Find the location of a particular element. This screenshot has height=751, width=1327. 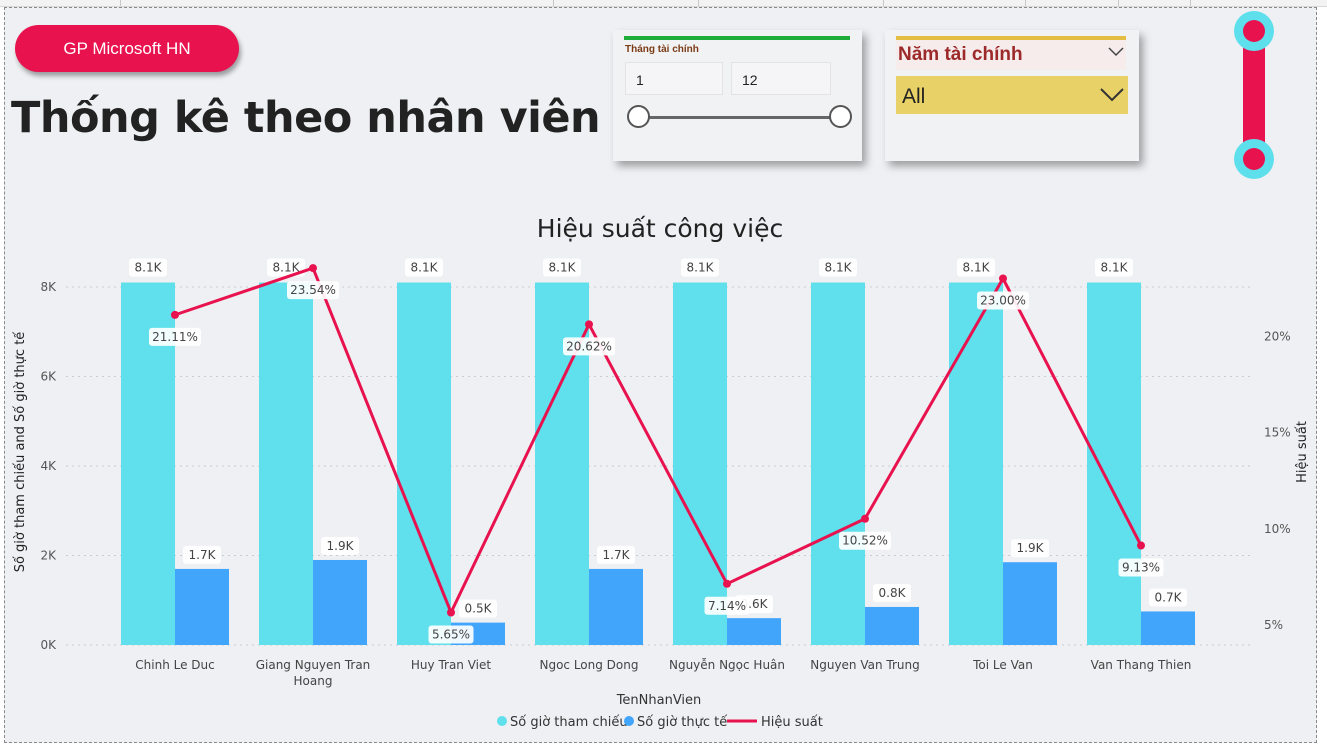

x-tick-label: Nguyễn Ngọc Huân is located at coordinates (727, 665).